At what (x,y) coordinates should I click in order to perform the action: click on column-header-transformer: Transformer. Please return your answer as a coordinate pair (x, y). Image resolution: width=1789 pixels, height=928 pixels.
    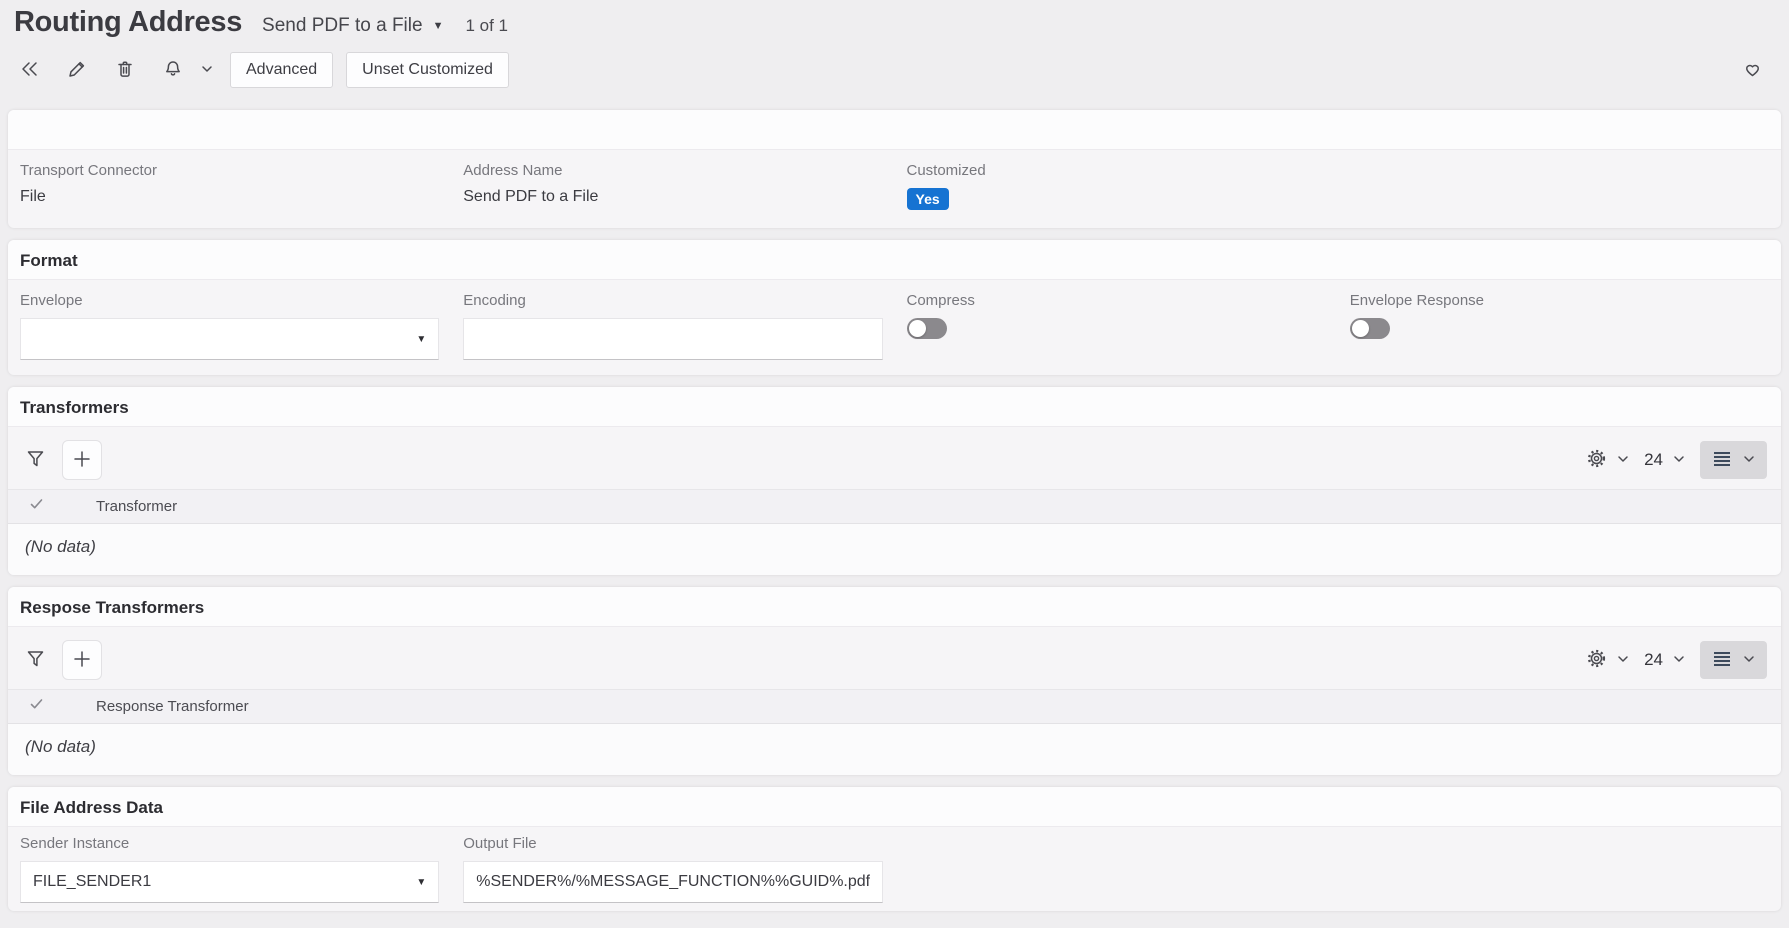
    Looking at the image, I should click on (136, 506).